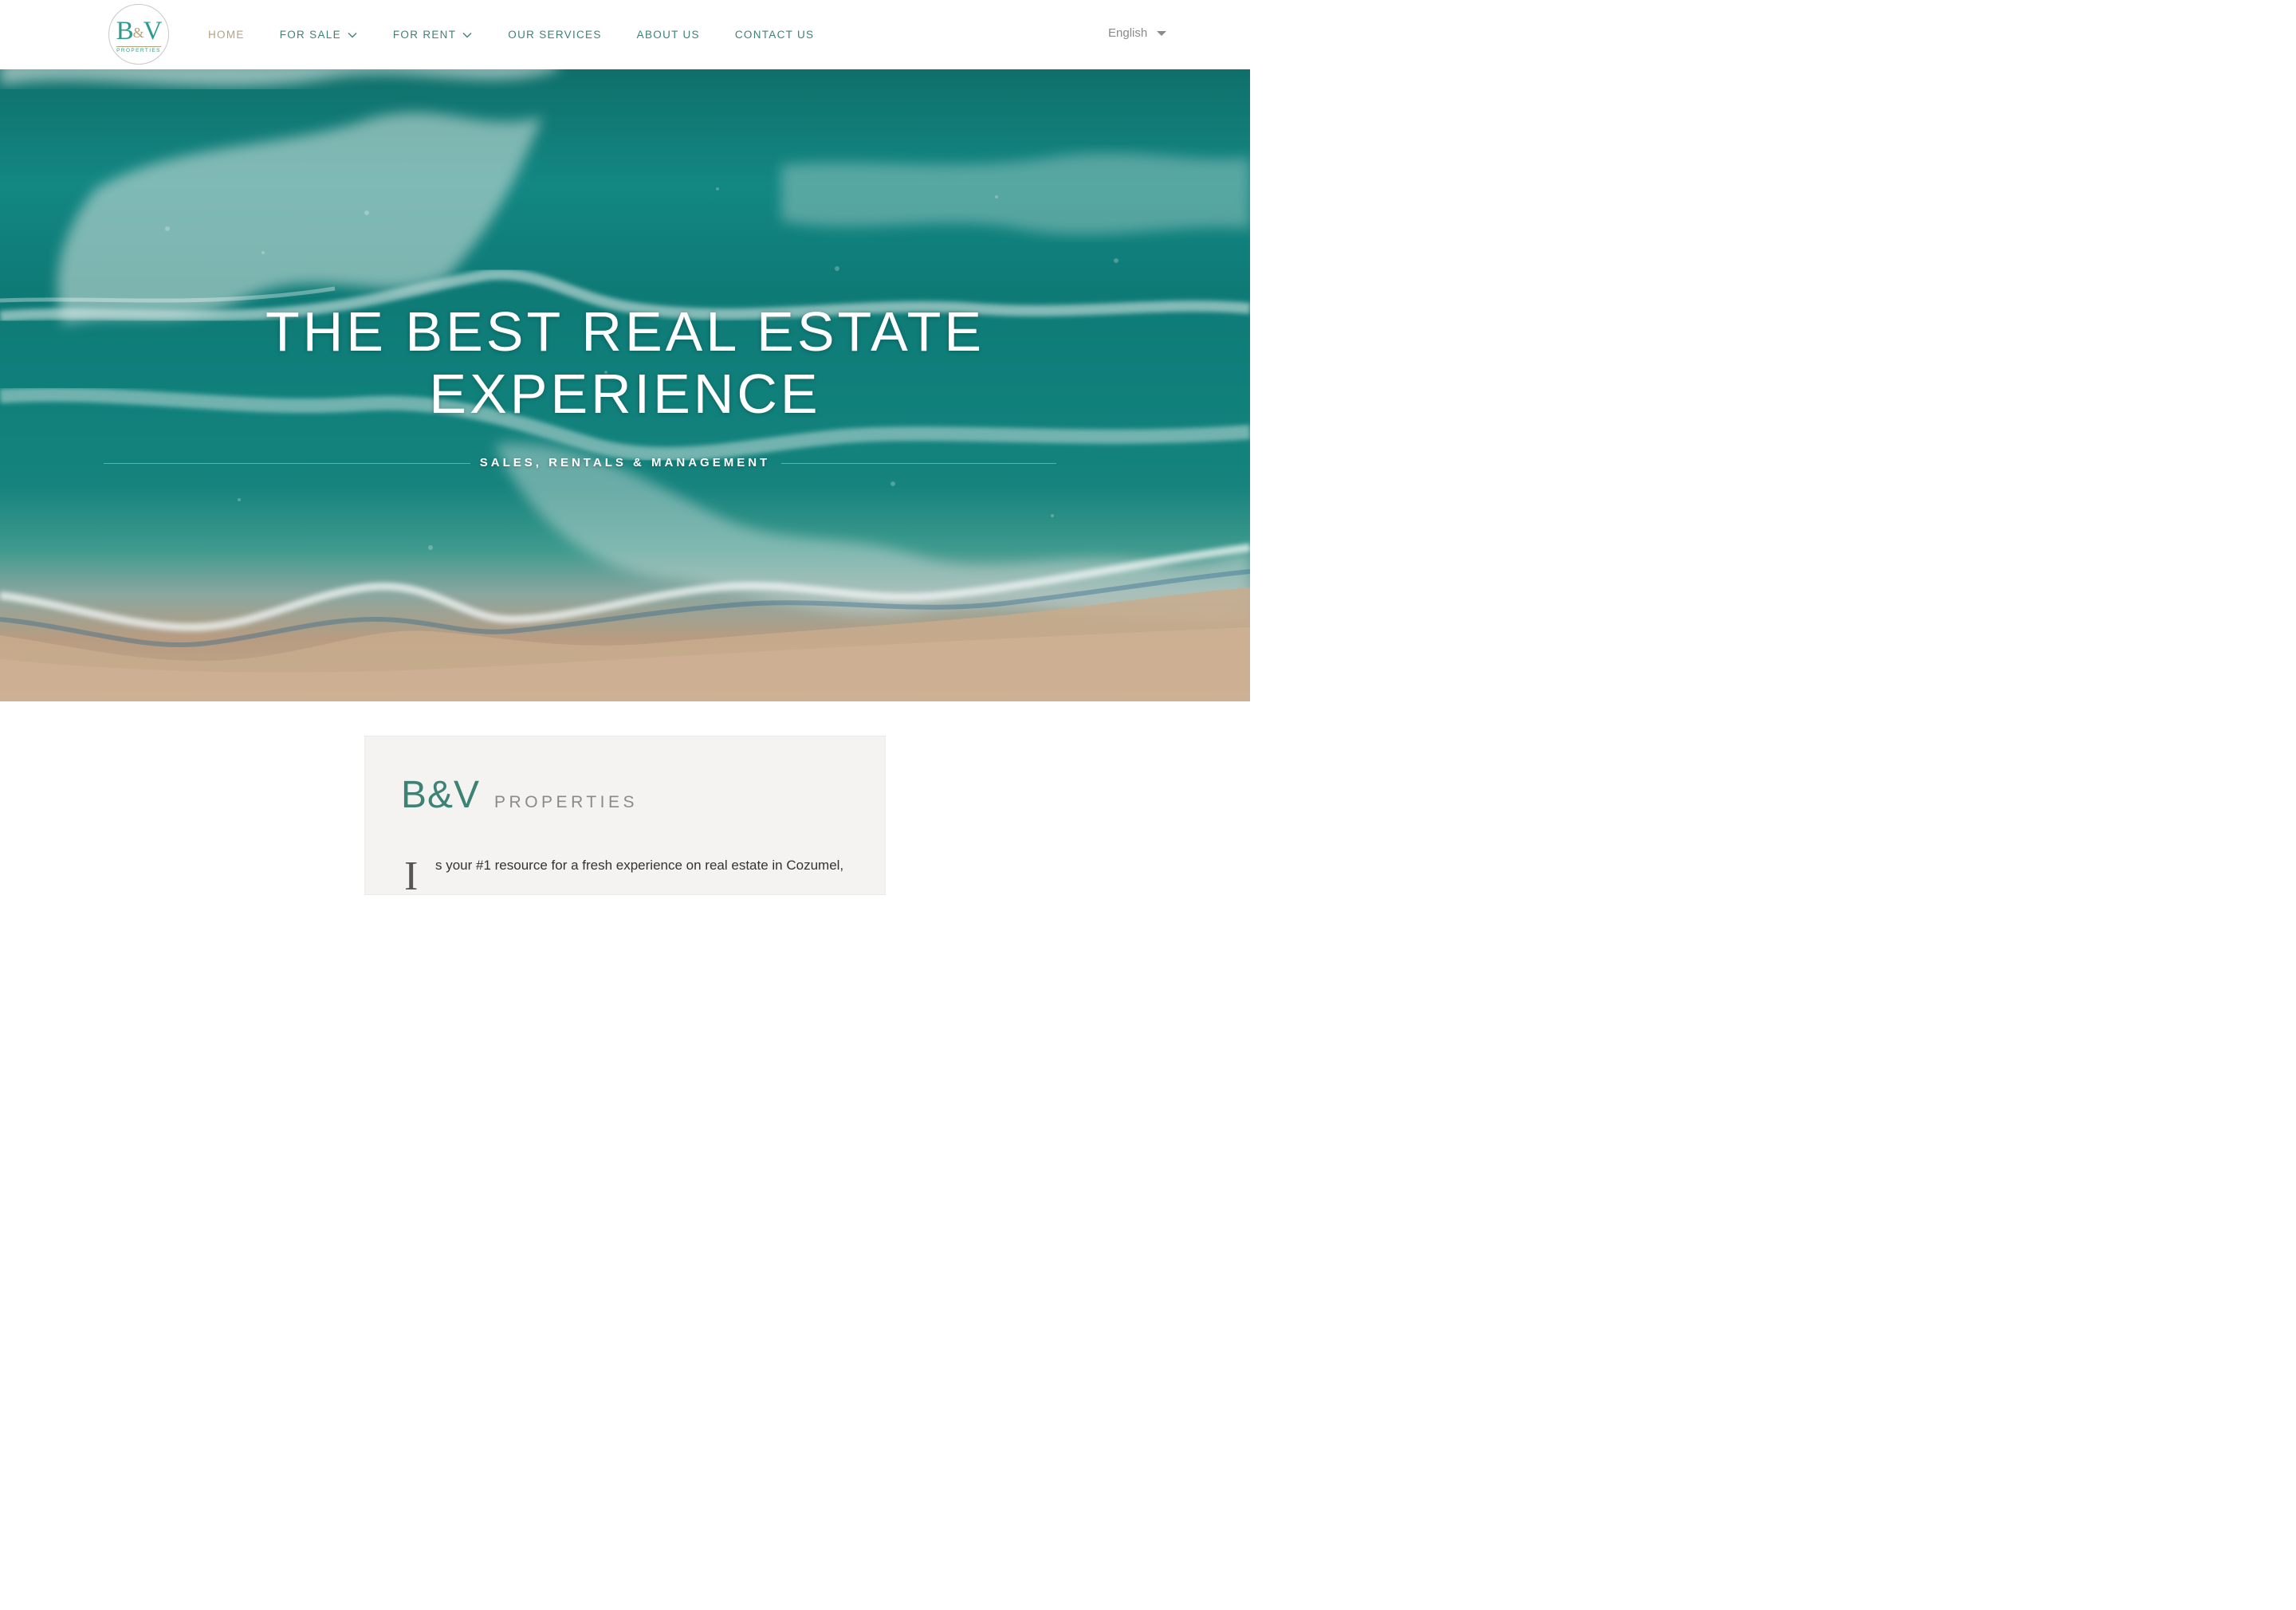  I want to click on nav-item-for-rent: FOR RENT, so click(433, 35).